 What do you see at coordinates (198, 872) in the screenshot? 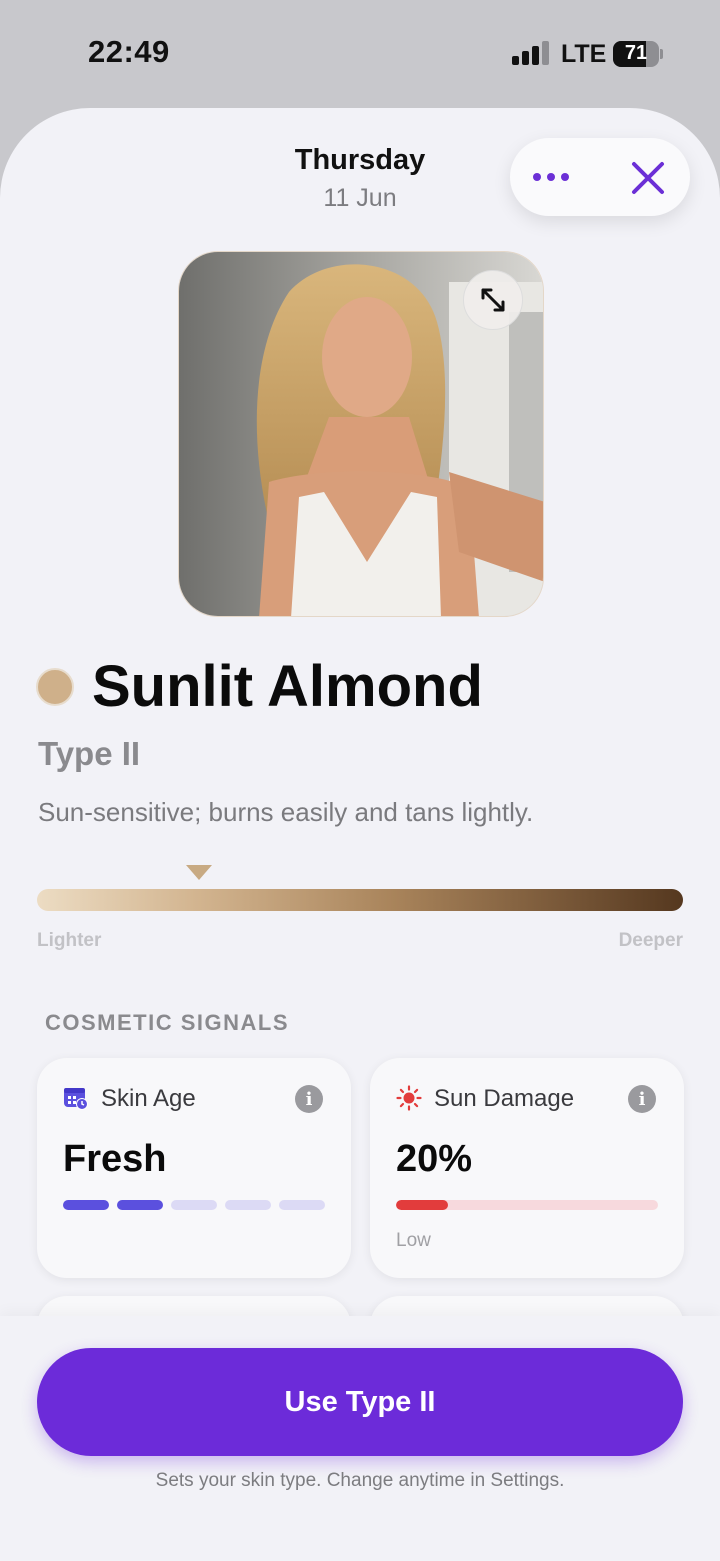
I see `scale-marker` at bounding box center [198, 872].